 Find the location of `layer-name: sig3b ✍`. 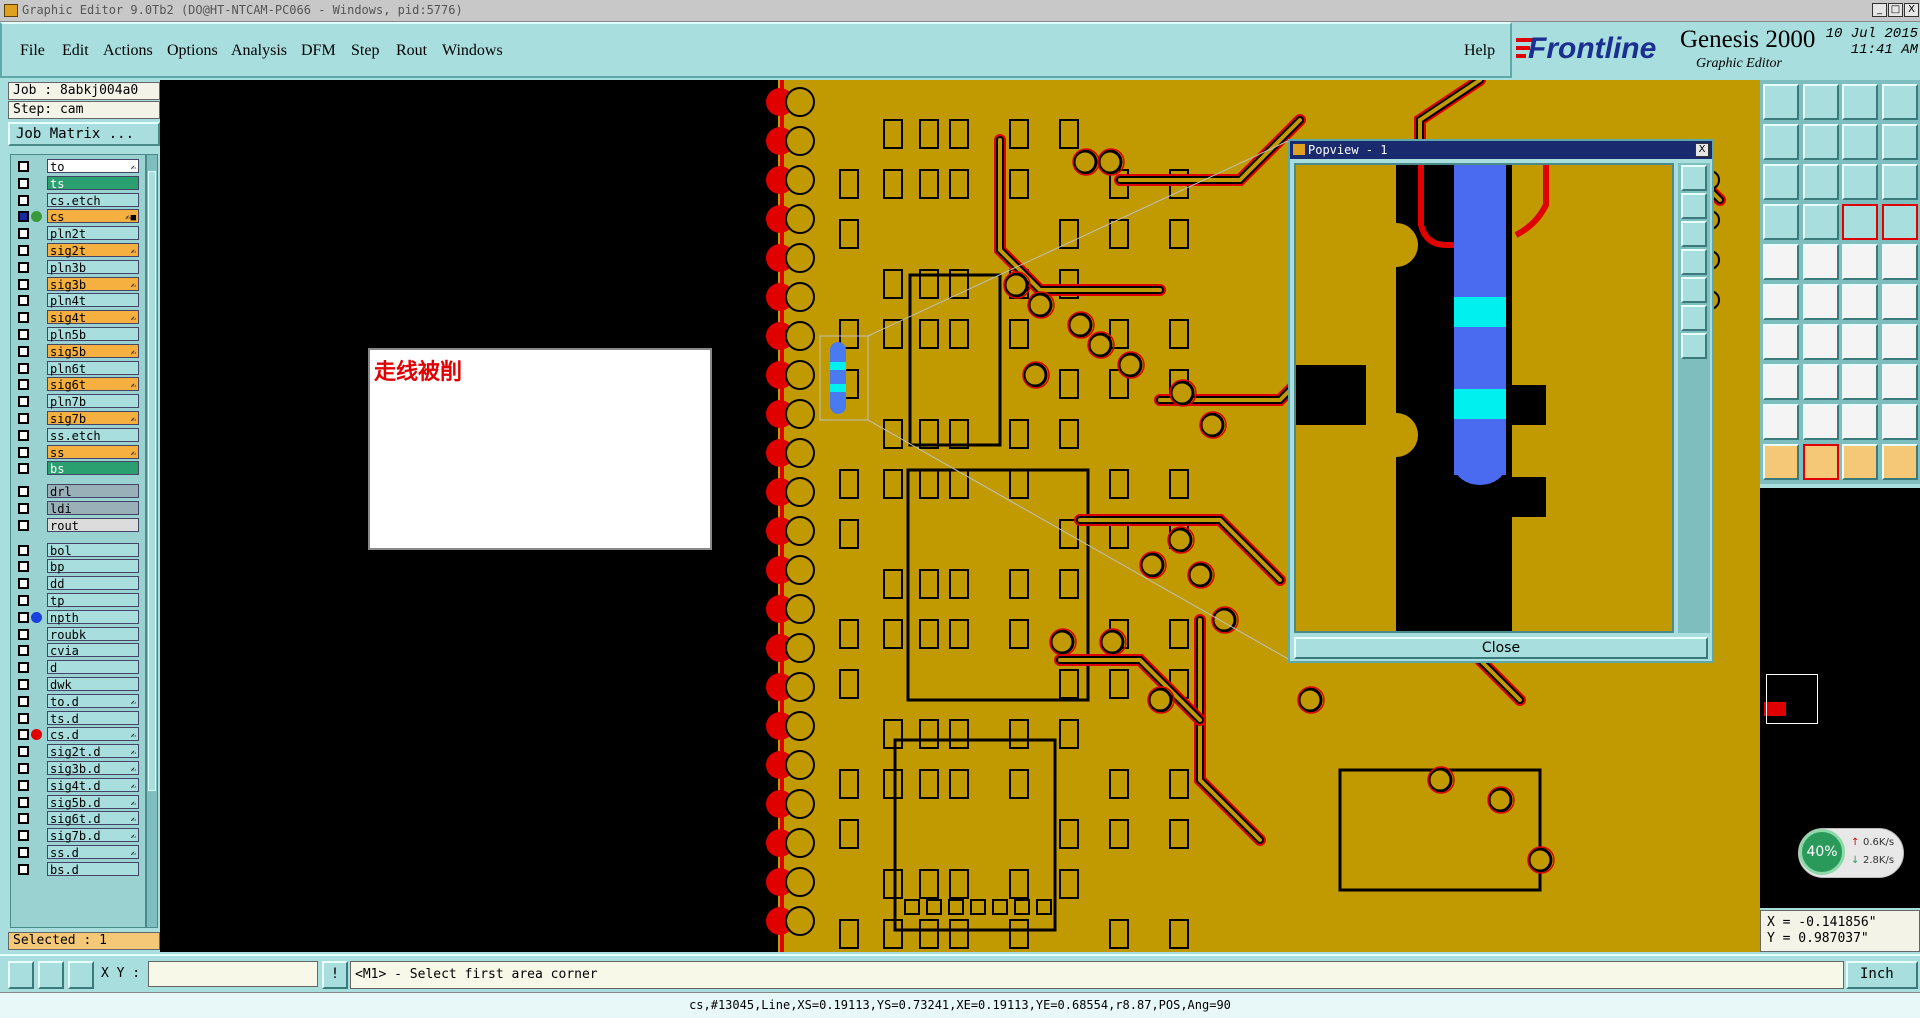

layer-name: sig3b ✍ is located at coordinates (93, 284).